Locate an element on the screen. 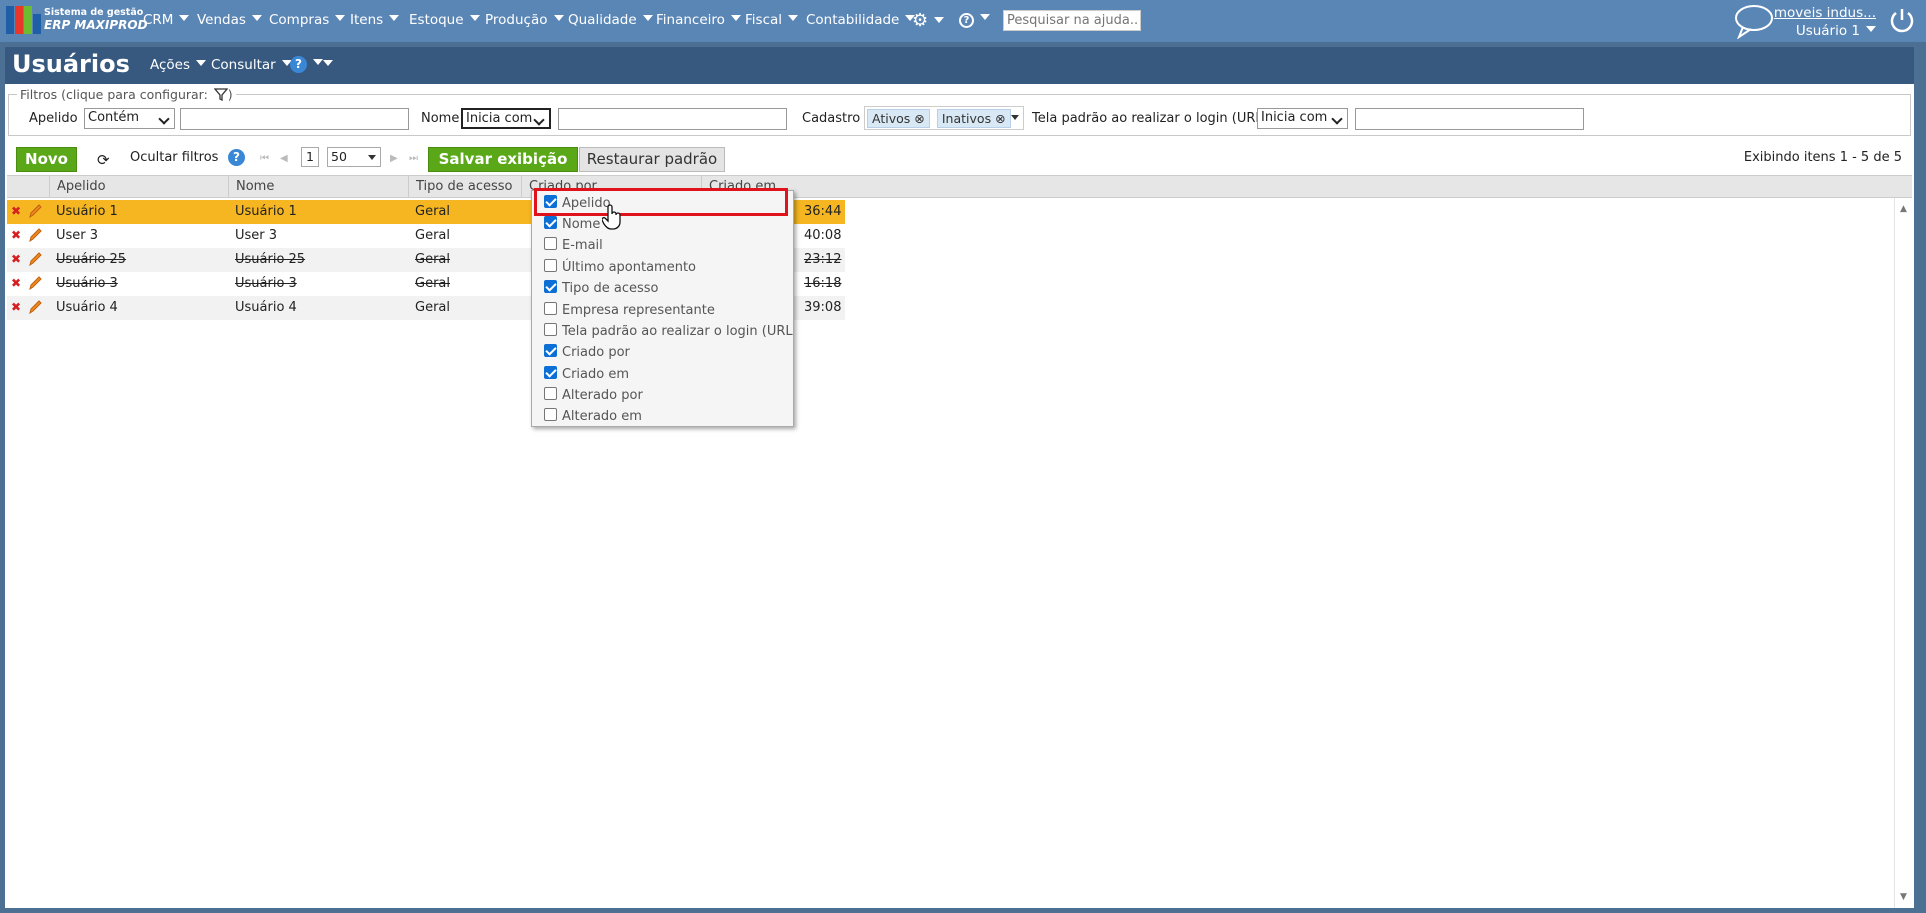 The width and height of the screenshot is (1926, 913). nav-itens: Itens is located at coordinates (374, 20).